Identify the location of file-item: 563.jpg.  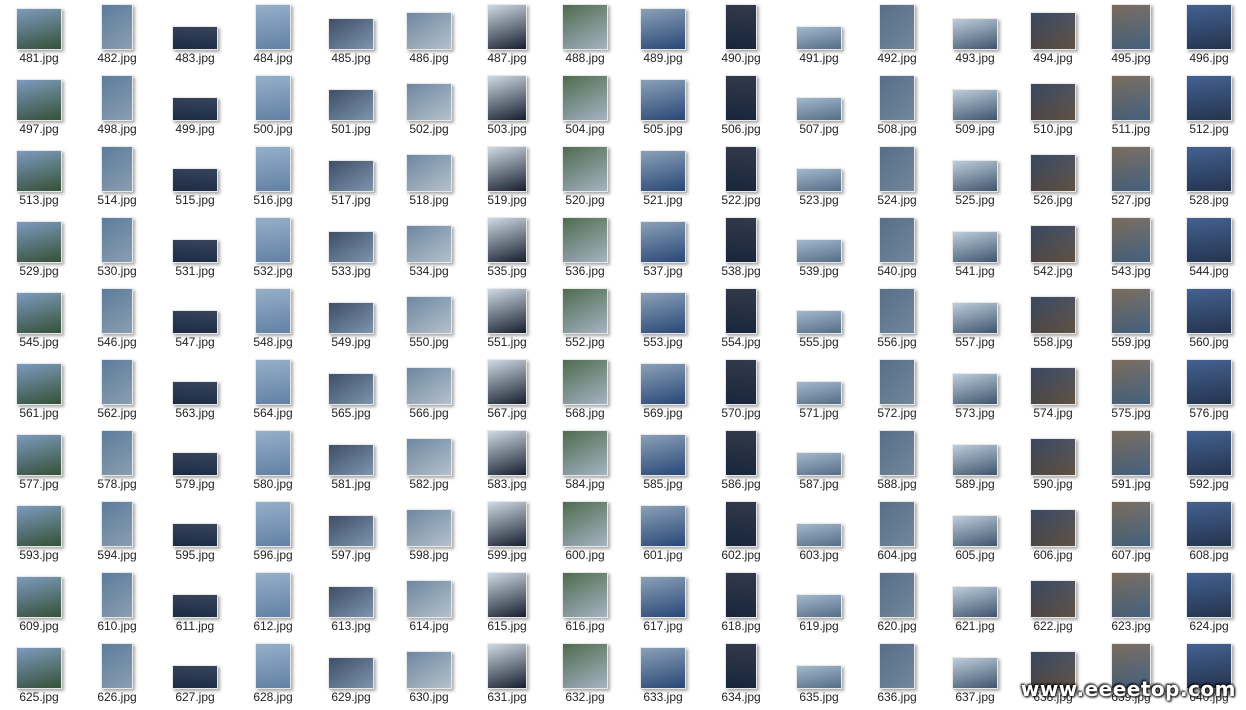
(195, 390).